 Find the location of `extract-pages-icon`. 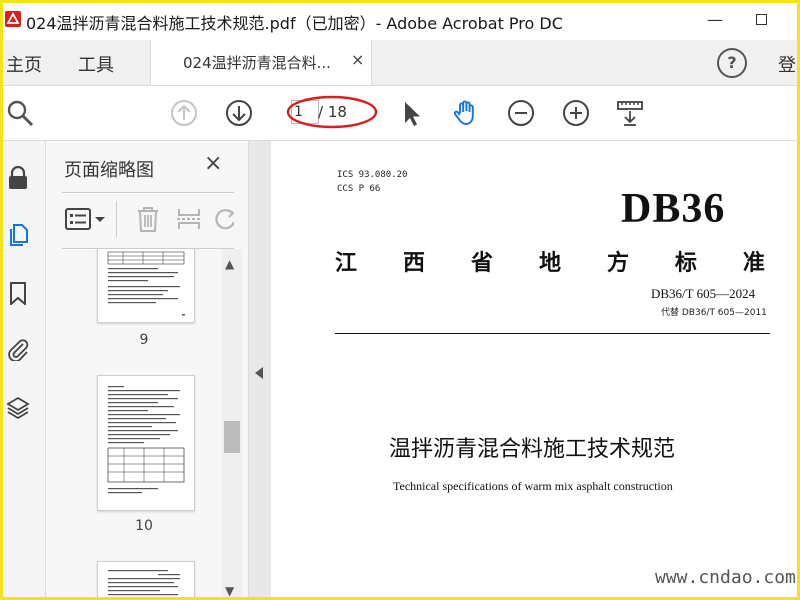

extract-pages-icon is located at coordinates (189, 219).